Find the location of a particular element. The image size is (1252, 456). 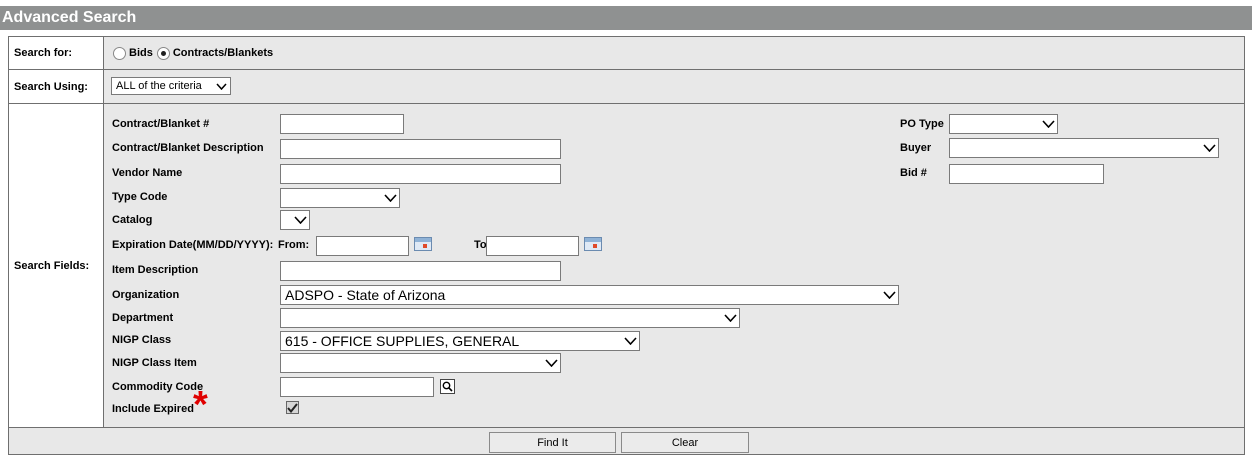

search-for-row: Search for: Bids Contracts/Blankets is located at coordinates (626, 53).